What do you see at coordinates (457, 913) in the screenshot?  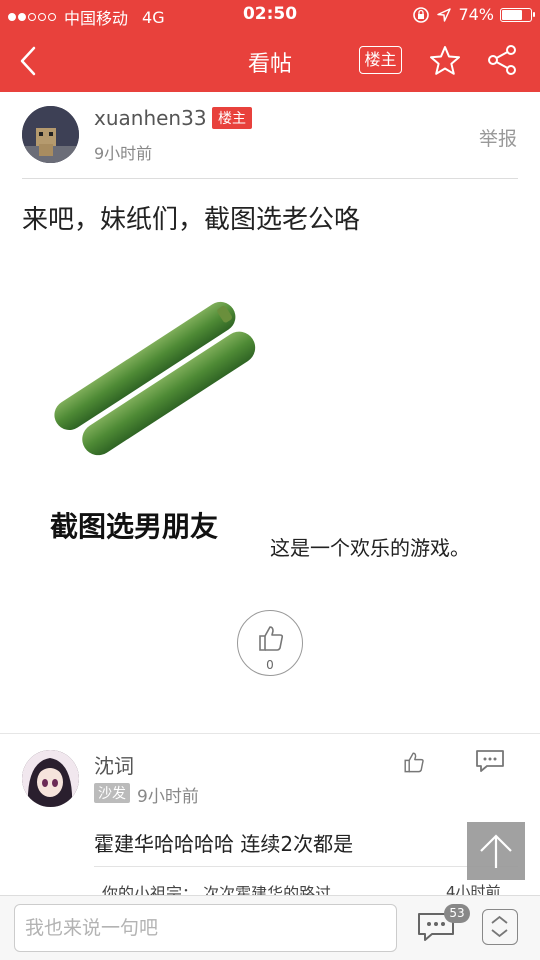 I see `comment-count-badge: 53` at bounding box center [457, 913].